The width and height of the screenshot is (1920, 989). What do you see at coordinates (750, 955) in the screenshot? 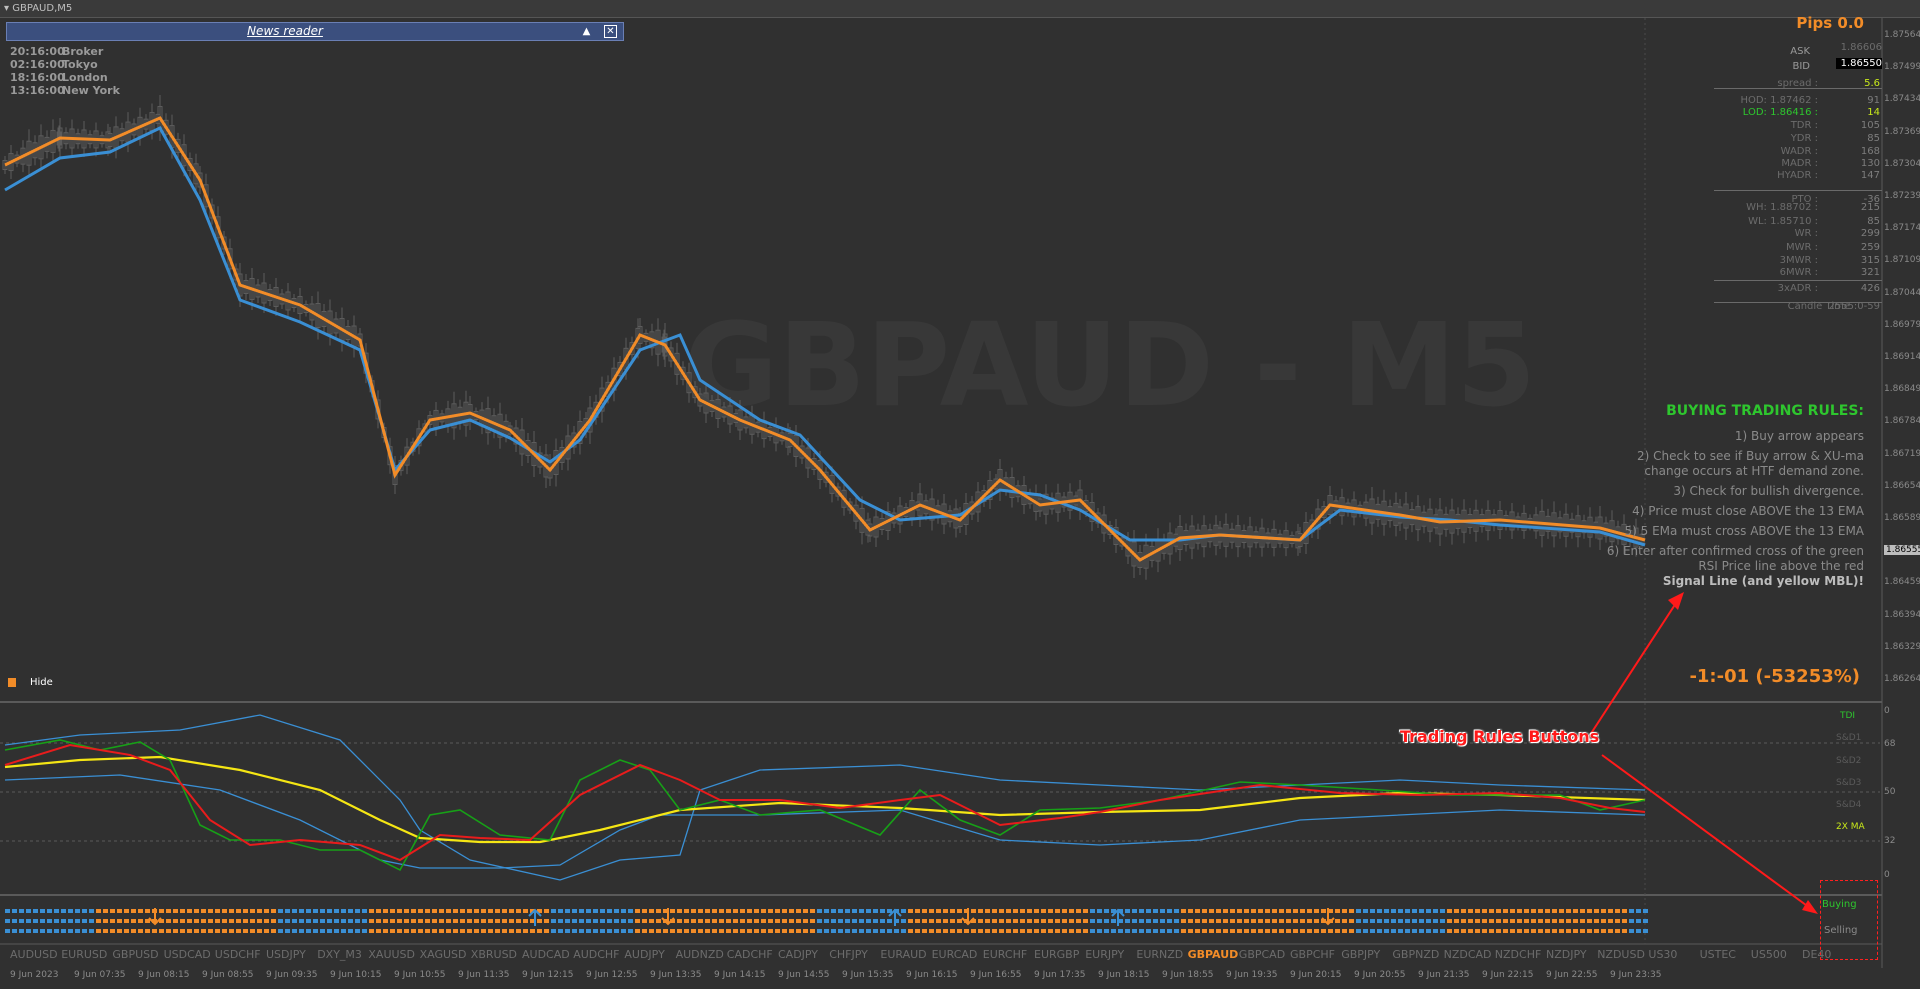
I see `symbol-tab-cadchf: CADCHF` at bounding box center [750, 955].